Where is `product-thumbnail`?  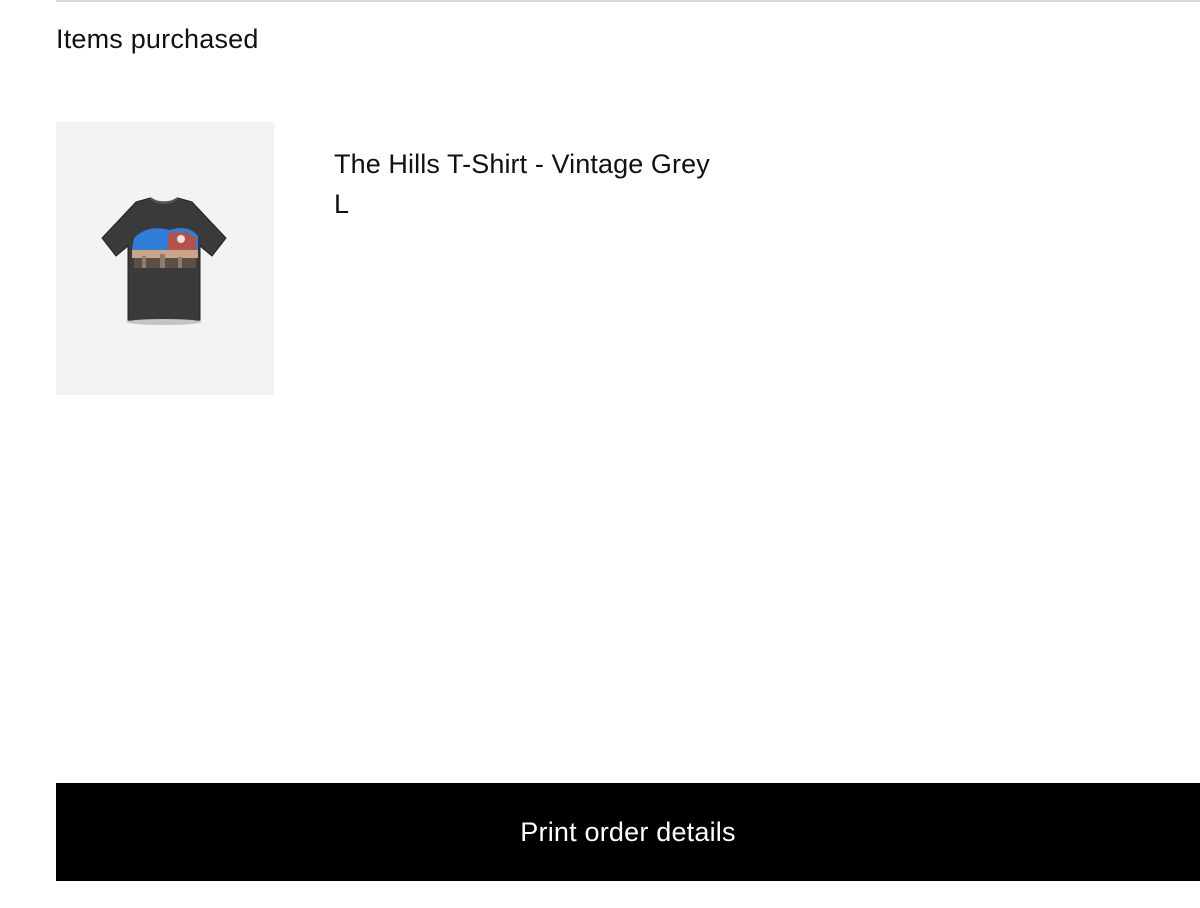
product-thumbnail is located at coordinates (165, 258).